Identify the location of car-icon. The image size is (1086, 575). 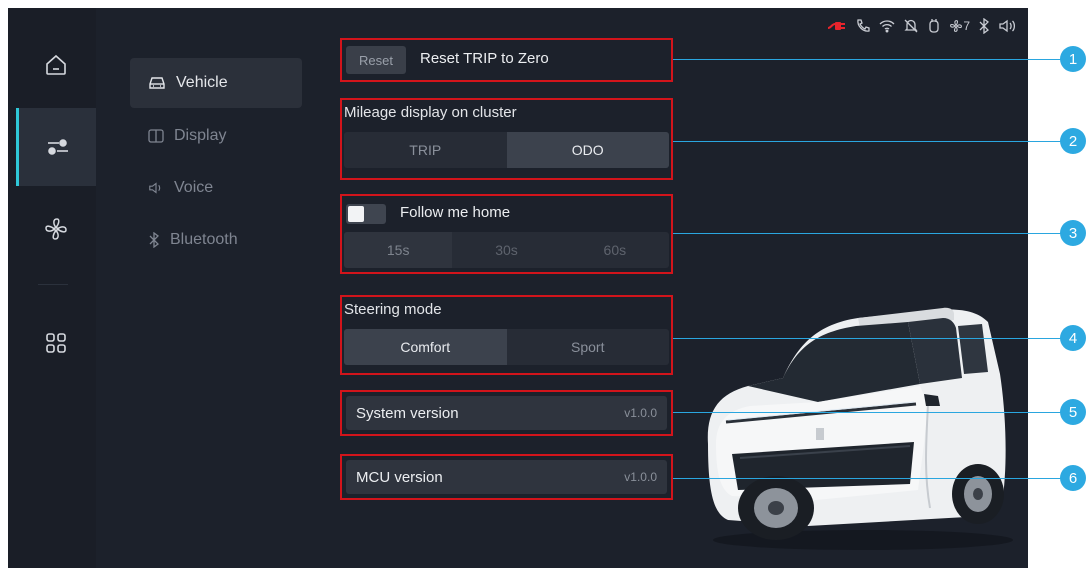
(157, 83).